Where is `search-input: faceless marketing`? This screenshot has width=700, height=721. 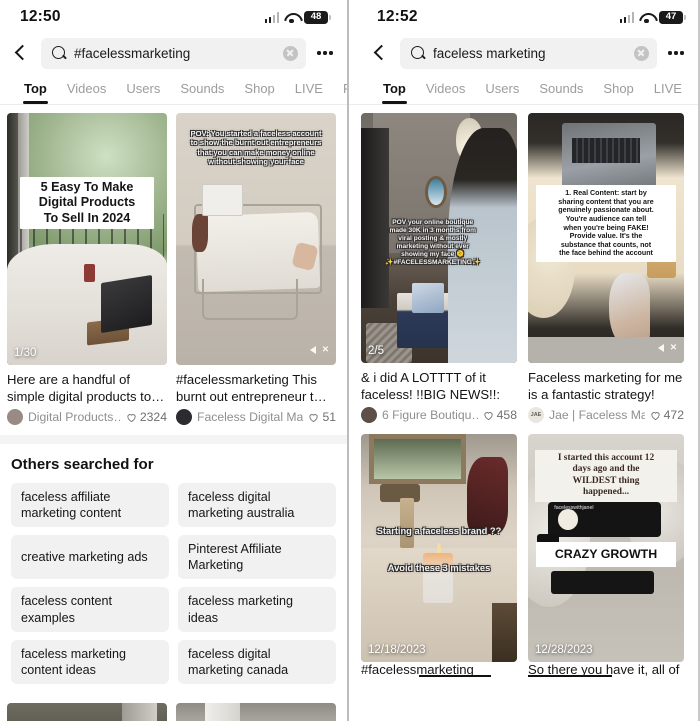
search-input: faceless marketing is located at coordinates (528, 53).